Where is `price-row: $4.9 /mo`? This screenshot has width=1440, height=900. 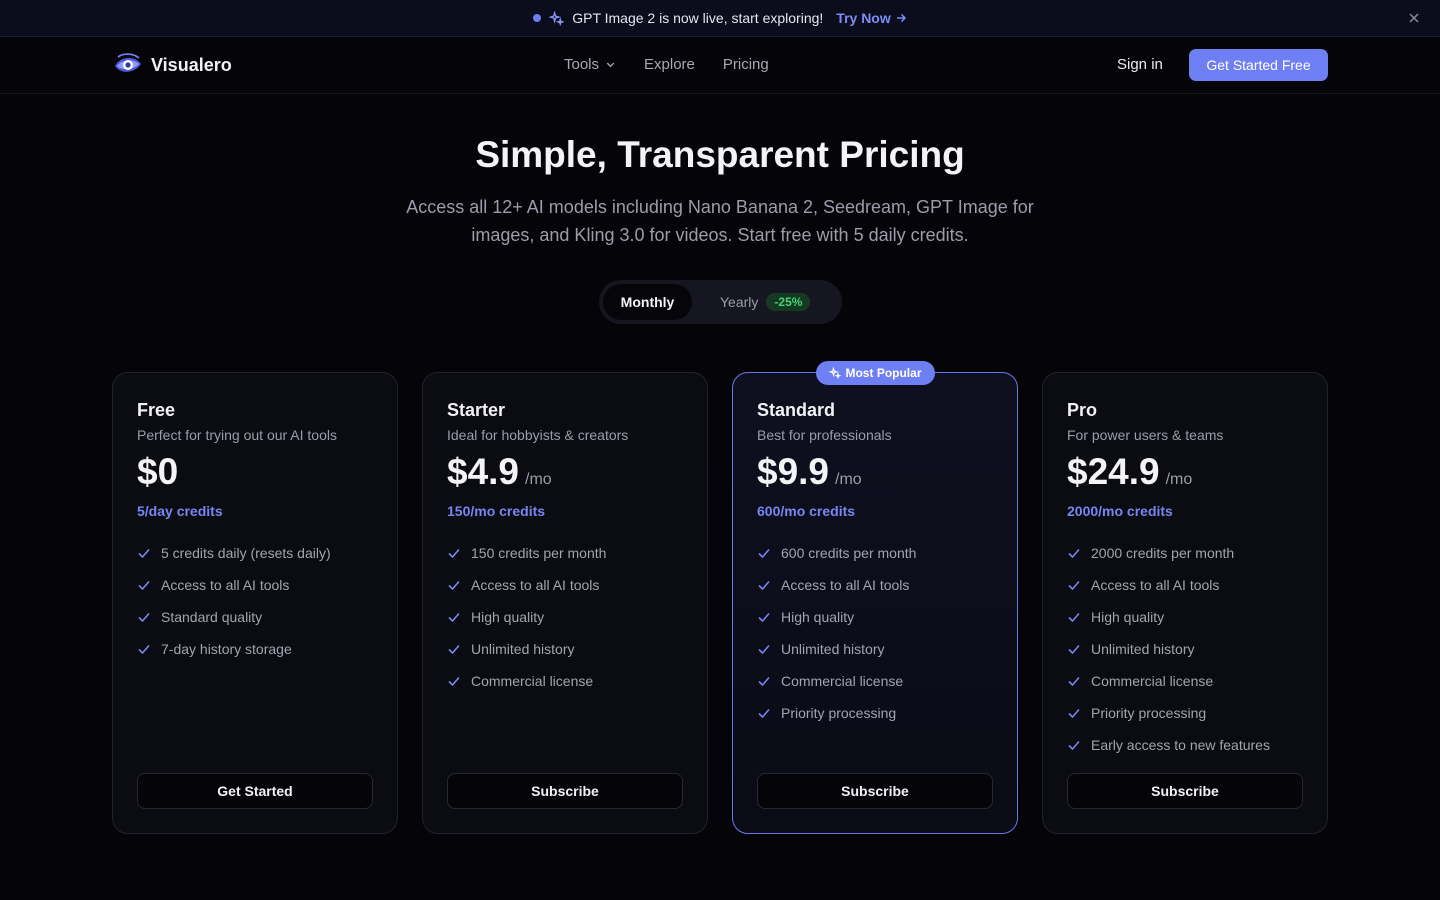
price-row: $4.9 /mo is located at coordinates (499, 472).